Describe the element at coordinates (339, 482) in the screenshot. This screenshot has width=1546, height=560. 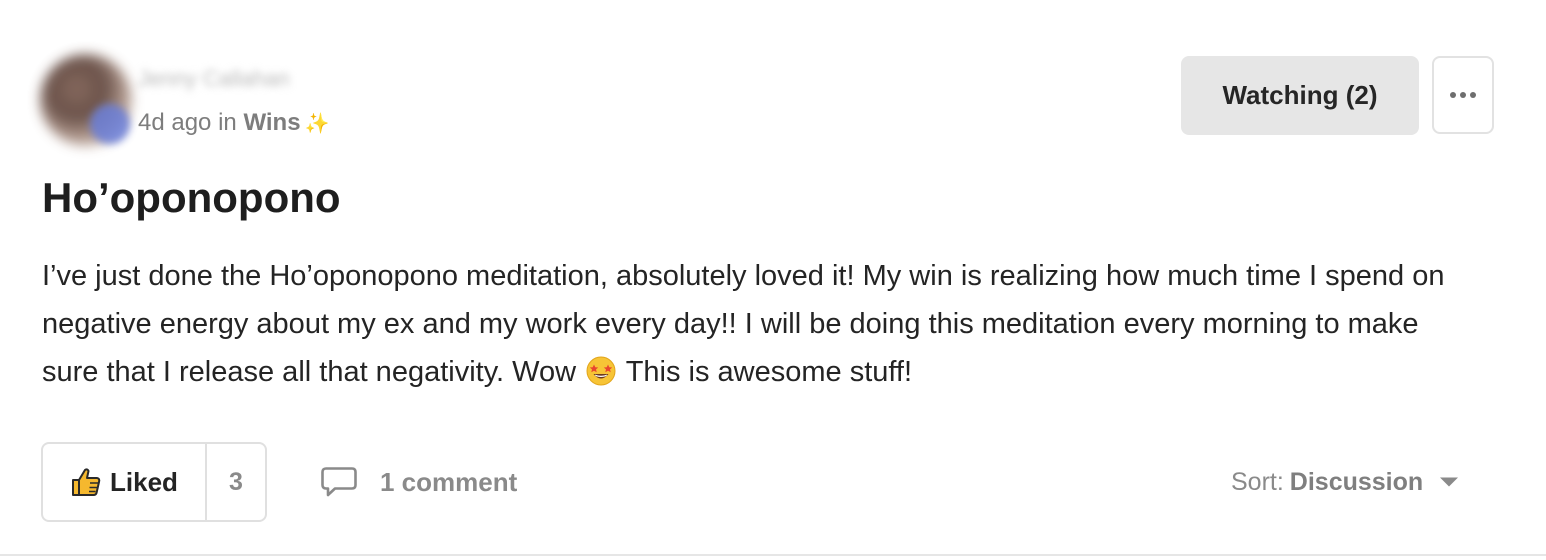
I see `speech-bubble-icon` at that location.